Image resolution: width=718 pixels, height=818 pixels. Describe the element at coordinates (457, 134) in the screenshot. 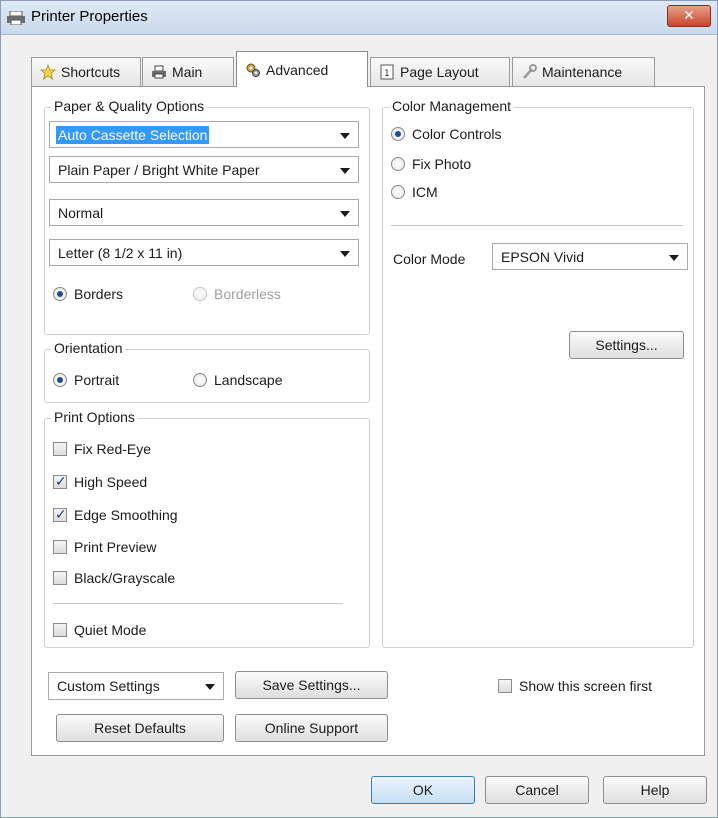

I see `radio-label: Color Controls` at that location.